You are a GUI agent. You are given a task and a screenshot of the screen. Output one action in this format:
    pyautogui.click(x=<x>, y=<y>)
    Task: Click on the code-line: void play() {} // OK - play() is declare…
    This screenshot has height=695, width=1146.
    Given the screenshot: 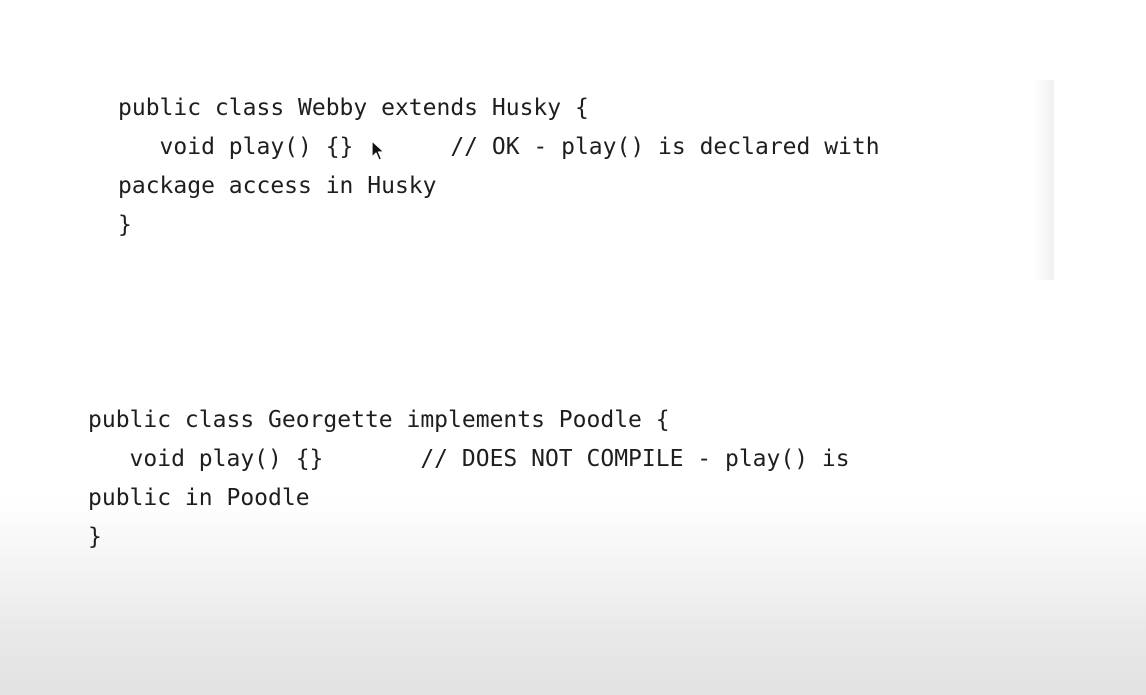 What is the action you would take?
    pyautogui.click(x=499, y=147)
    